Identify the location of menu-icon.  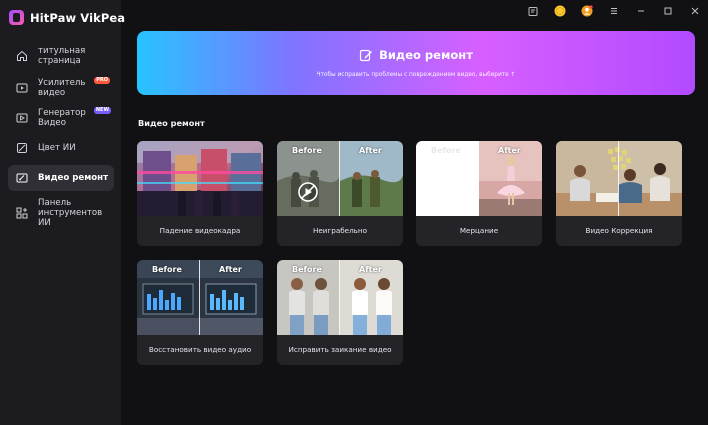
(614, 11).